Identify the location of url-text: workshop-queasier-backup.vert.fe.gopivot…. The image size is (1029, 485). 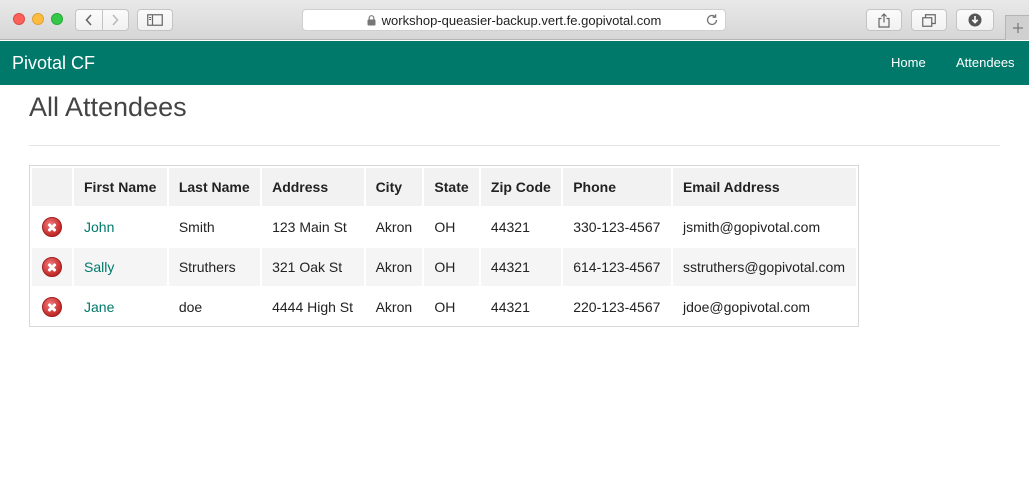
(521, 20).